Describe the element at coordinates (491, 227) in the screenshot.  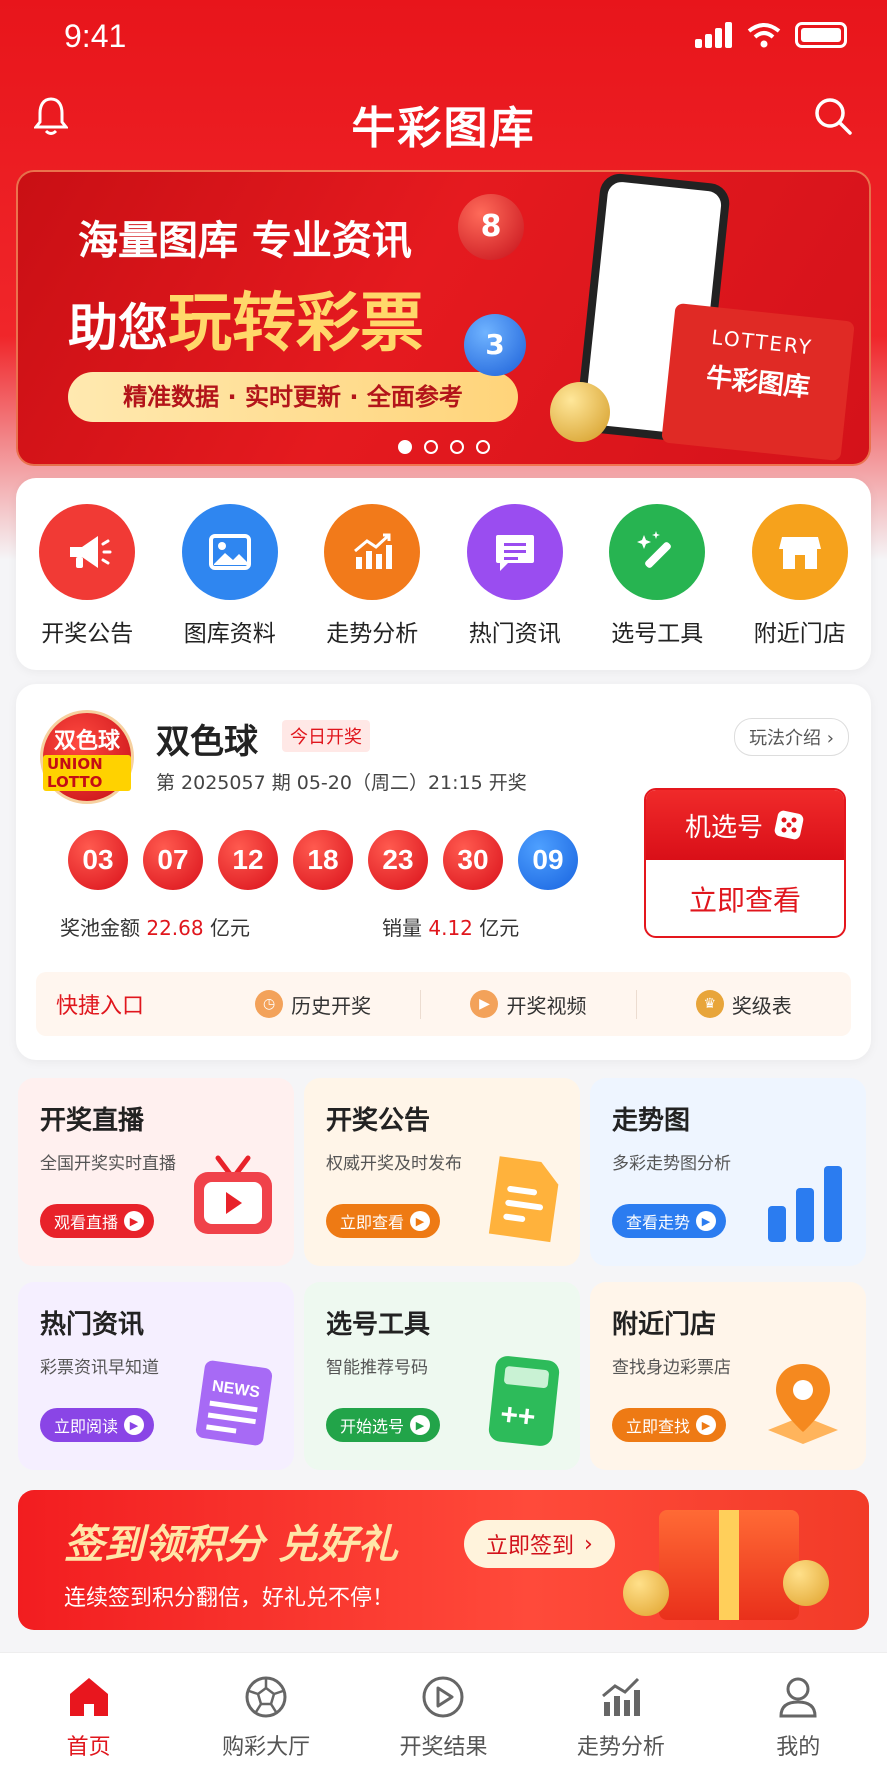
I see `ball-eight-icon: 8` at that location.